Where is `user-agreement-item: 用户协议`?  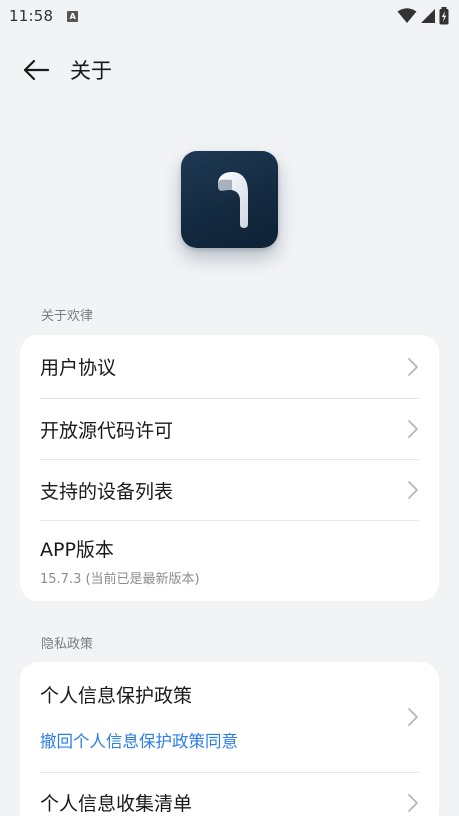 user-agreement-item: 用户协议 is located at coordinates (229, 367).